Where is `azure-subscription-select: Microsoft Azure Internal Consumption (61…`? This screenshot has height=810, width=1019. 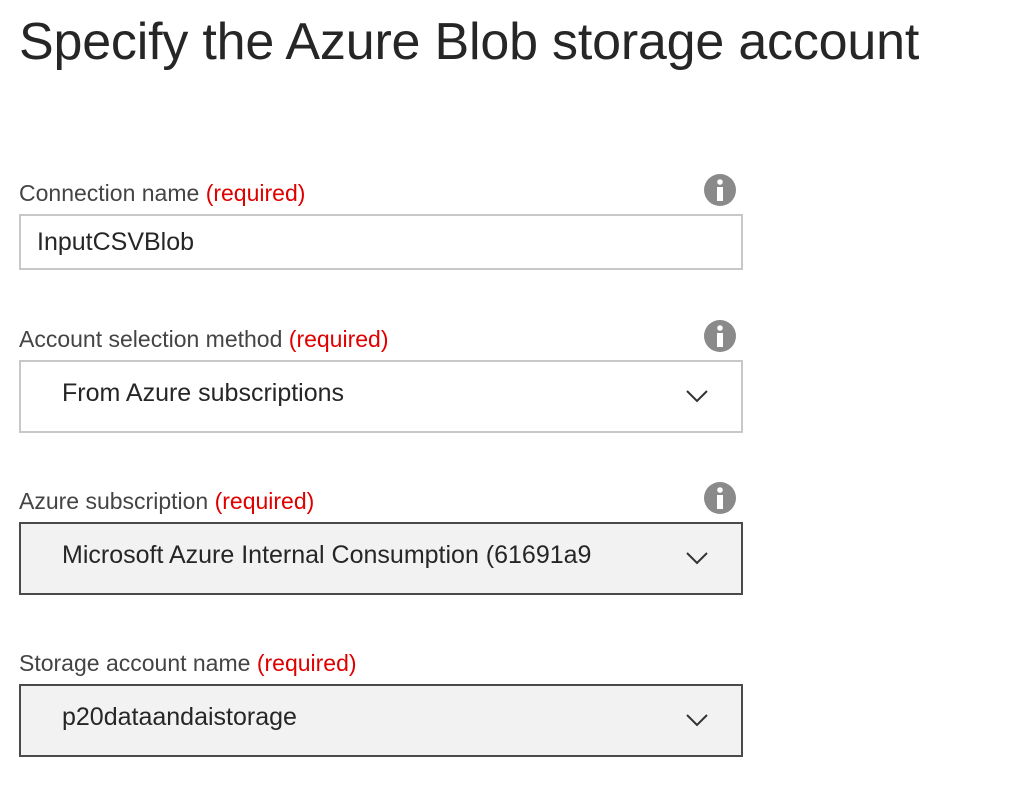 azure-subscription-select: Microsoft Azure Internal Consumption (61… is located at coordinates (381, 558).